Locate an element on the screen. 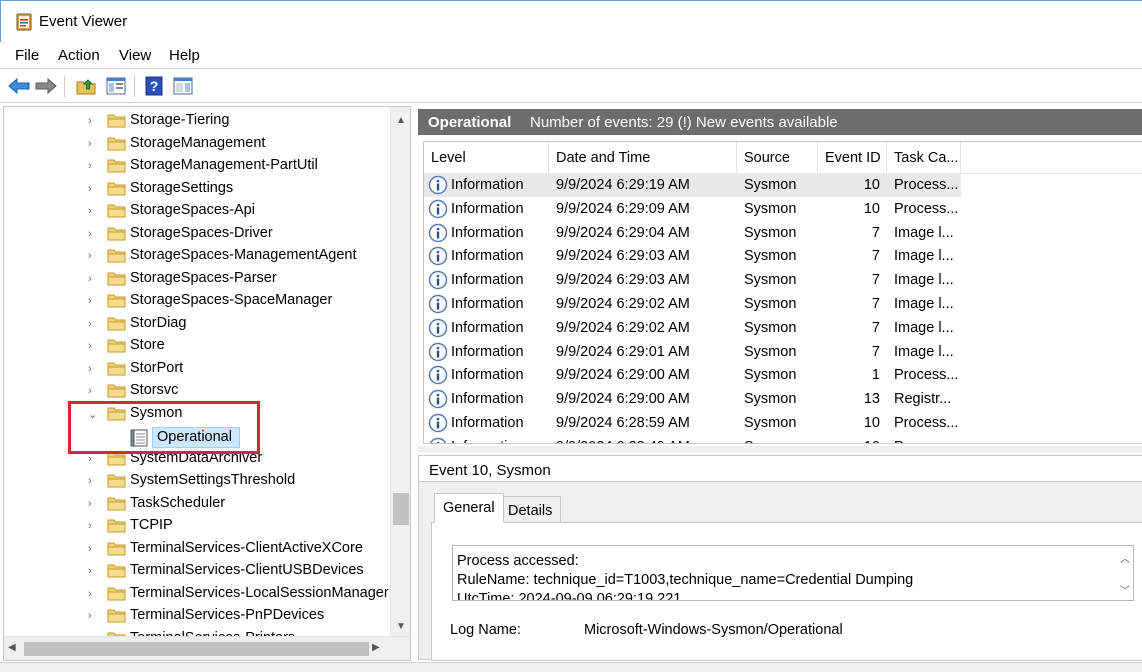 The width and height of the screenshot is (1142, 672). tree-item: › StorageSpaces-ManagementAgent is located at coordinates (196, 256).